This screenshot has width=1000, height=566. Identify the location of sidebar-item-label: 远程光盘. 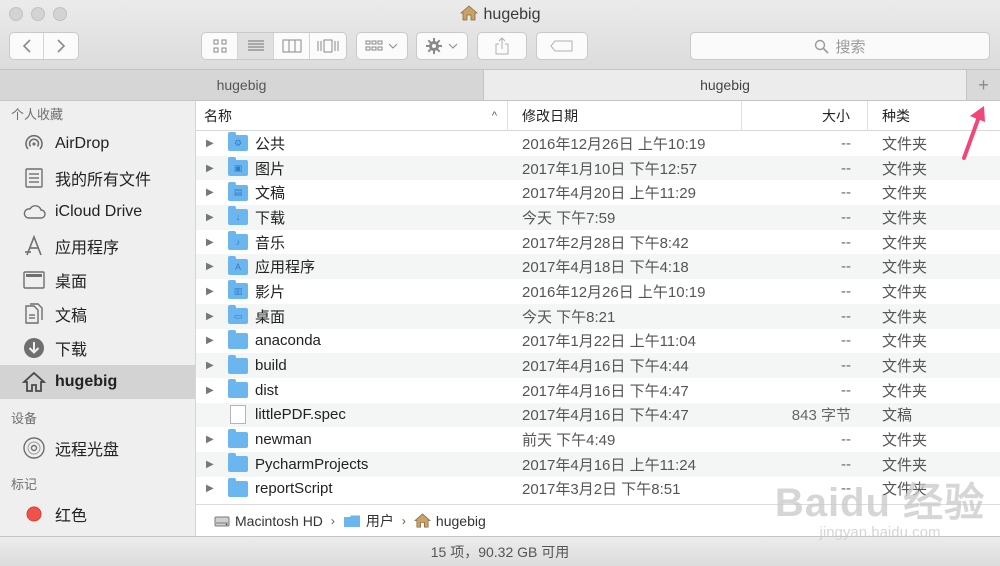
(87, 450).